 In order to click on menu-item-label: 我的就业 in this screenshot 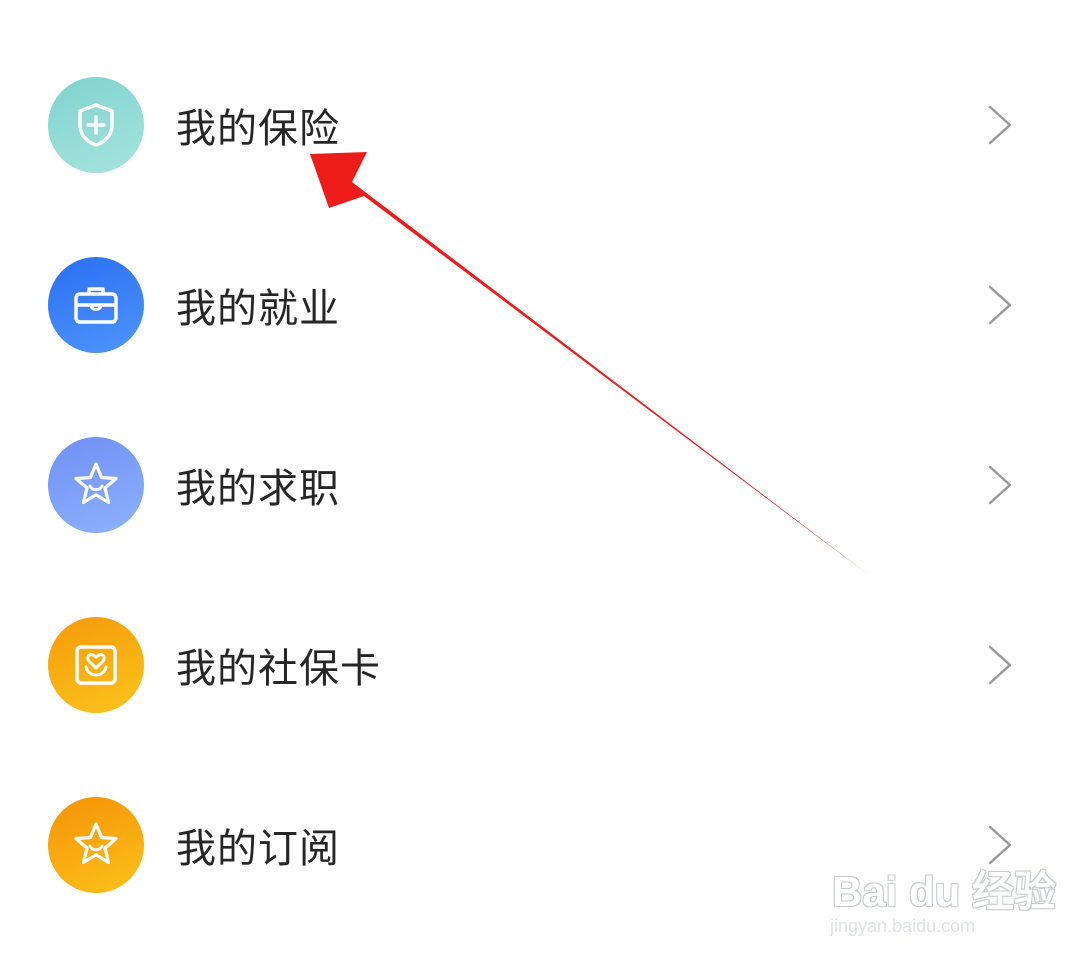, I will do `click(258, 309)`.